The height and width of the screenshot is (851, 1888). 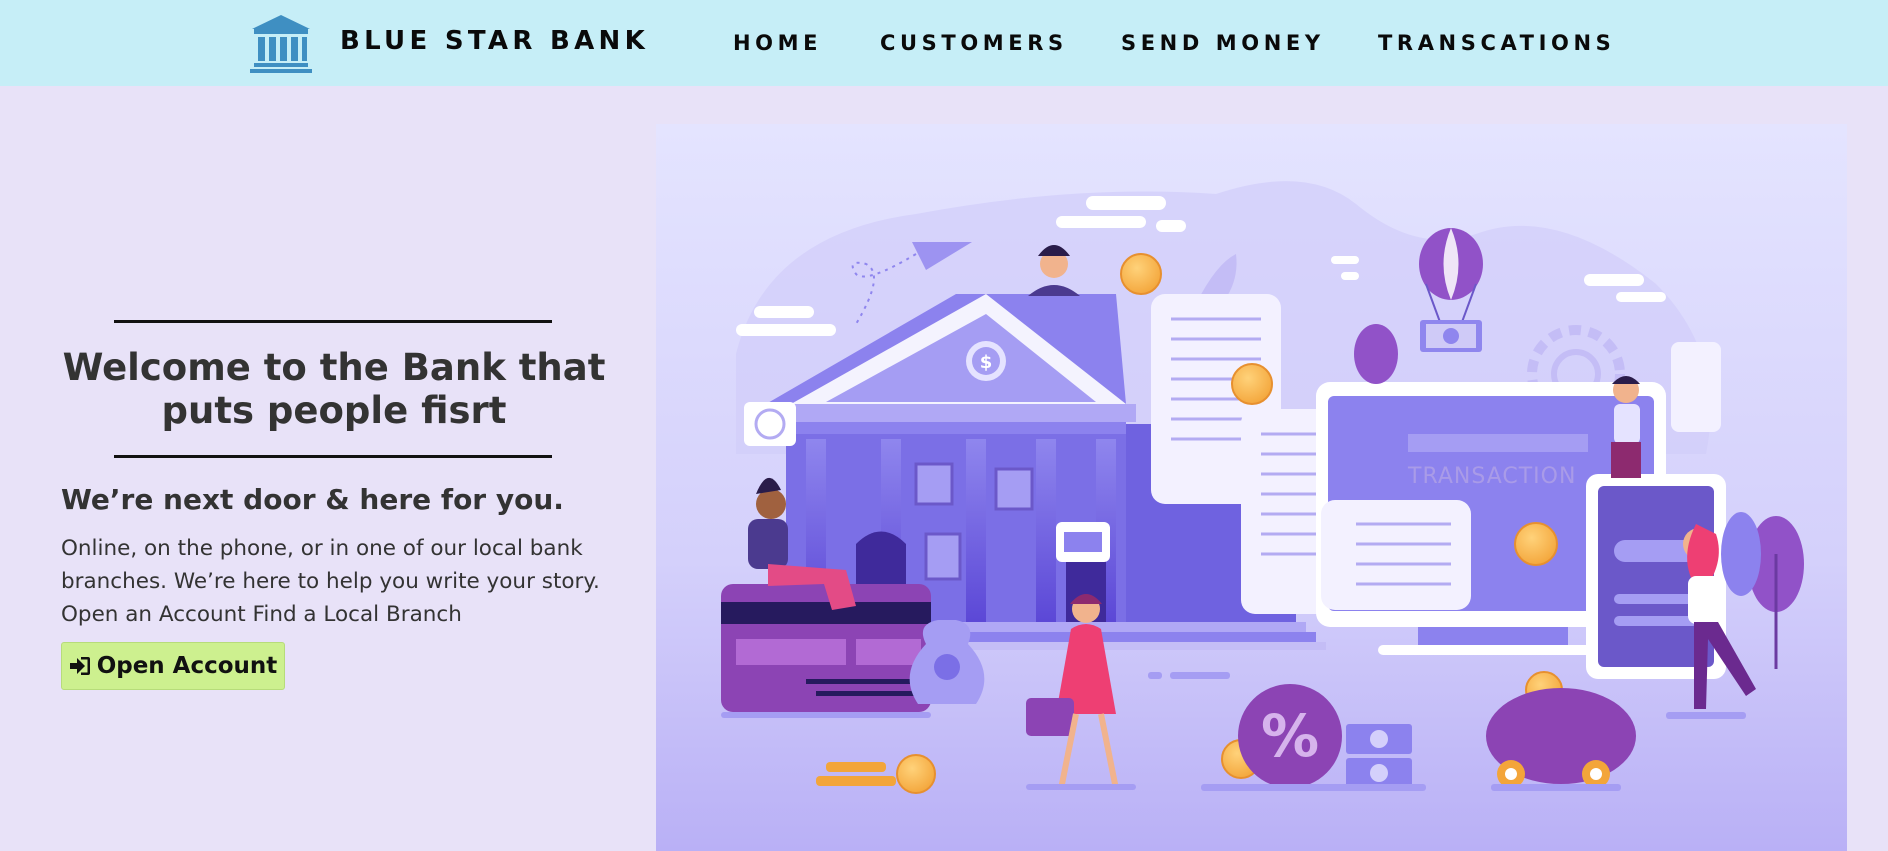 What do you see at coordinates (312, 499) in the screenshot?
I see `hero-subheading: We’re next door & here for you.` at bounding box center [312, 499].